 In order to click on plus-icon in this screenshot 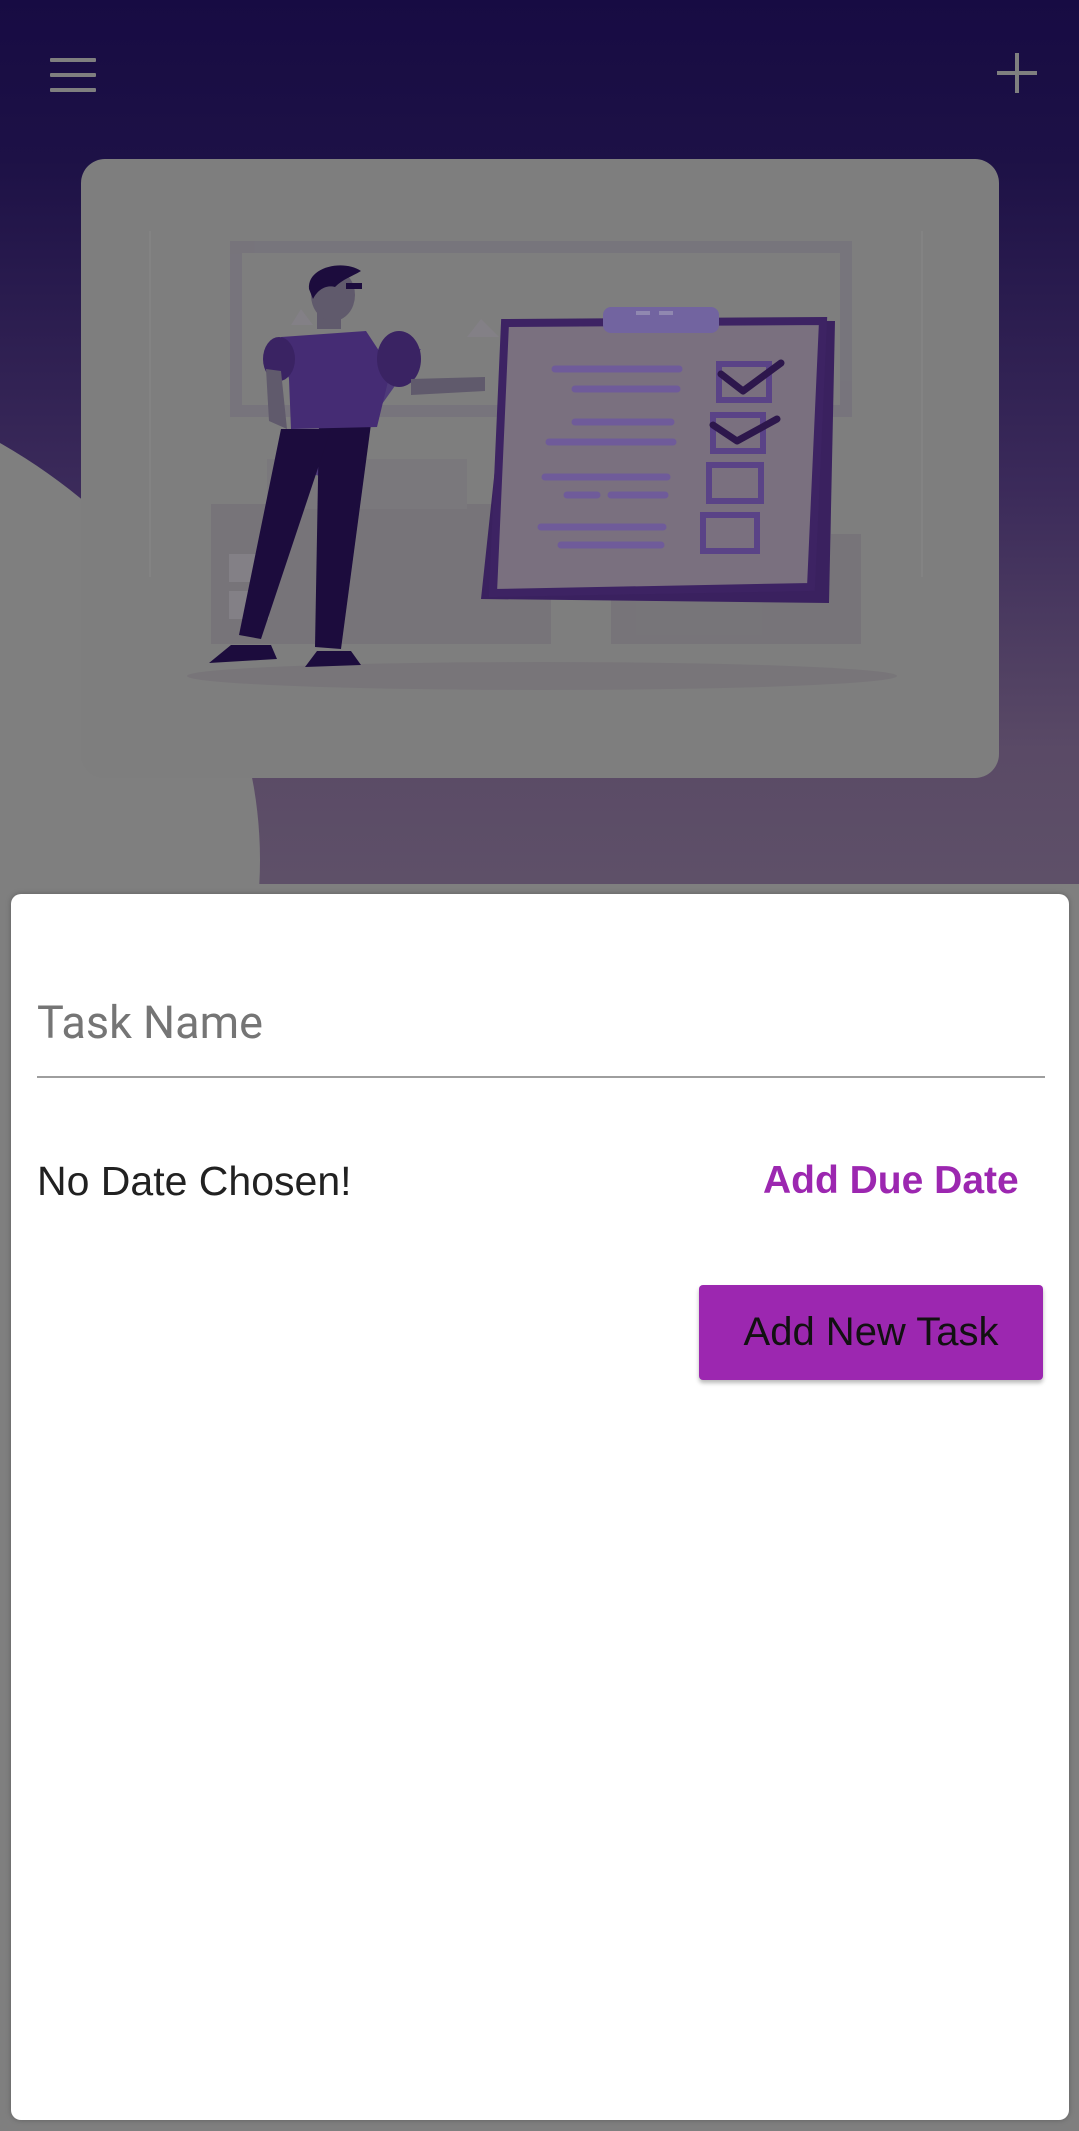, I will do `click(1017, 73)`.